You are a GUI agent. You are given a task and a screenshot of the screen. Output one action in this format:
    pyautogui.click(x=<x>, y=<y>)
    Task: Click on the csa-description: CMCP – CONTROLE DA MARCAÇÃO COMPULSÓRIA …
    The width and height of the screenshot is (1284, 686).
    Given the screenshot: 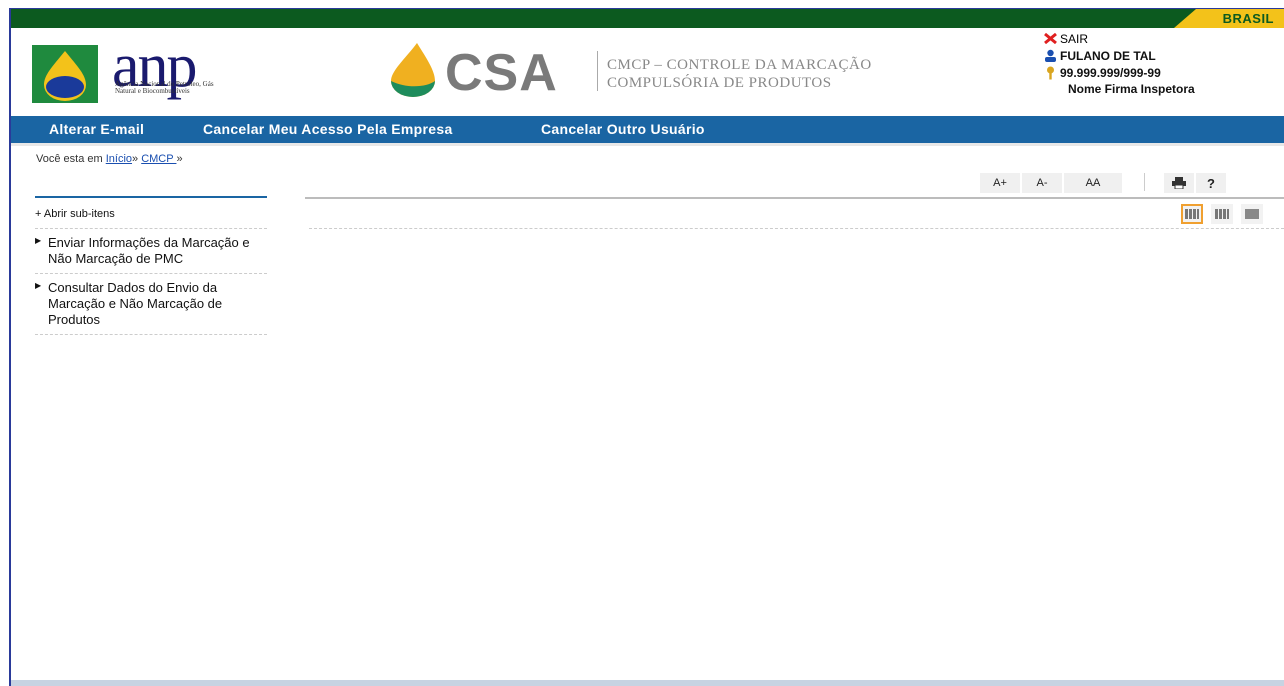 What is the action you would take?
    pyautogui.click(x=739, y=74)
    